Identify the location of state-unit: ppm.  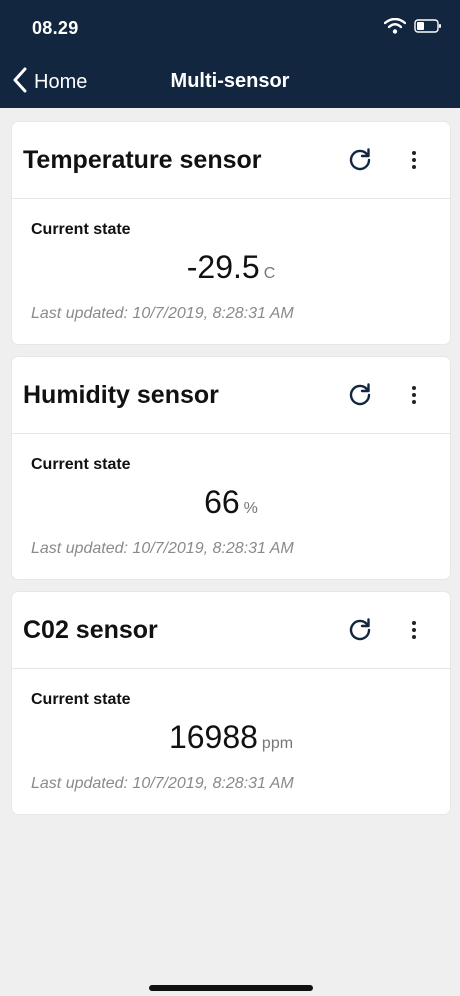
(277, 743).